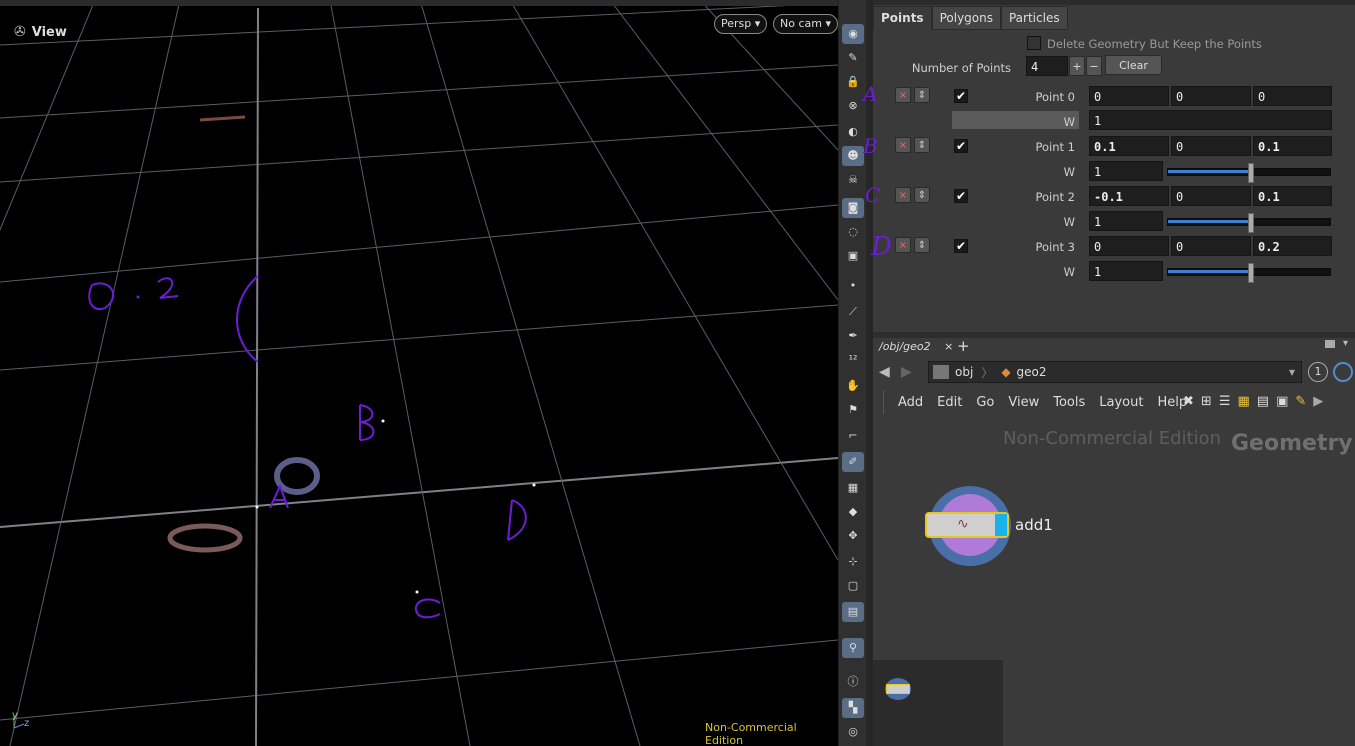 Image resolution: width=1355 pixels, height=746 pixels. I want to click on list-view-icon: ☰, so click(1225, 401).